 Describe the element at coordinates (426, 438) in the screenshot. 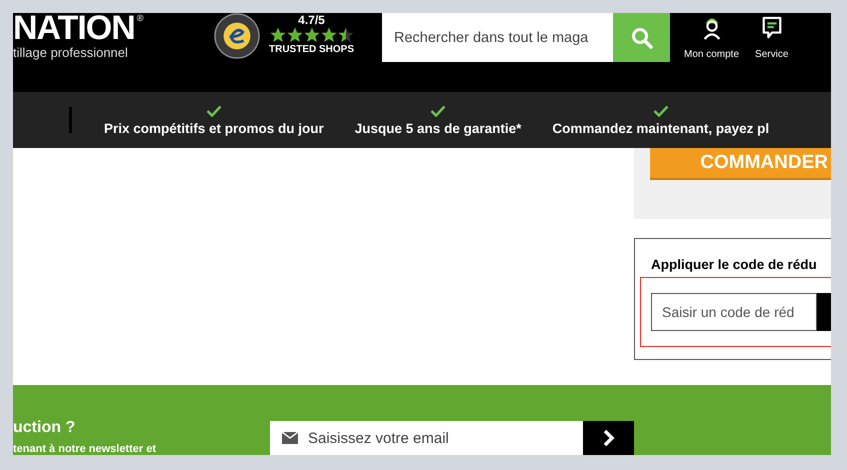

I see `email-field: Saisissez votre email` at that location.